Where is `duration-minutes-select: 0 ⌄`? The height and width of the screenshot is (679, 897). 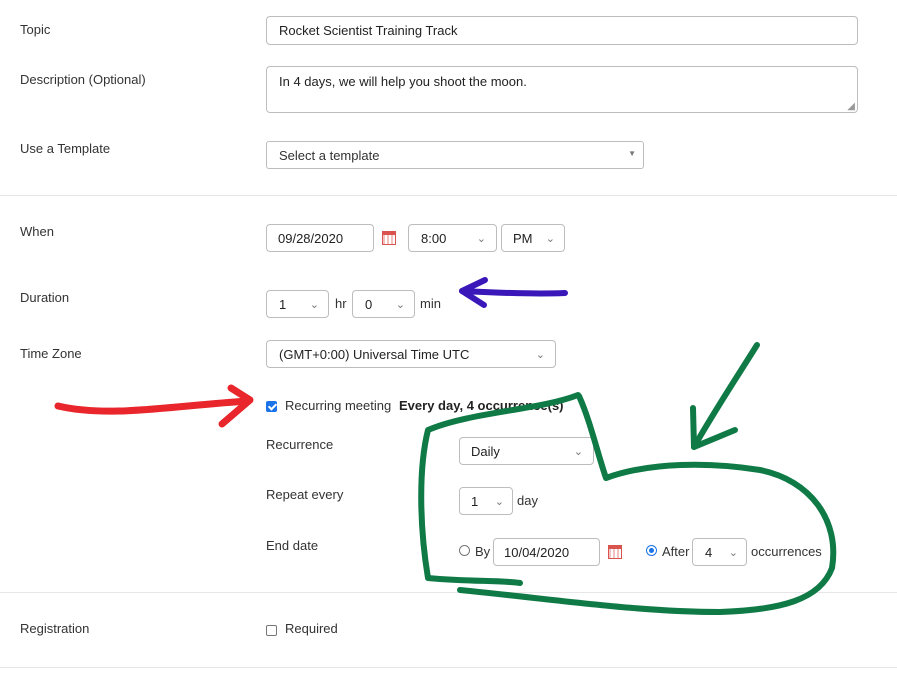 duration-minutes-select: 0 ⌄ is located at coordinates (383, 304).